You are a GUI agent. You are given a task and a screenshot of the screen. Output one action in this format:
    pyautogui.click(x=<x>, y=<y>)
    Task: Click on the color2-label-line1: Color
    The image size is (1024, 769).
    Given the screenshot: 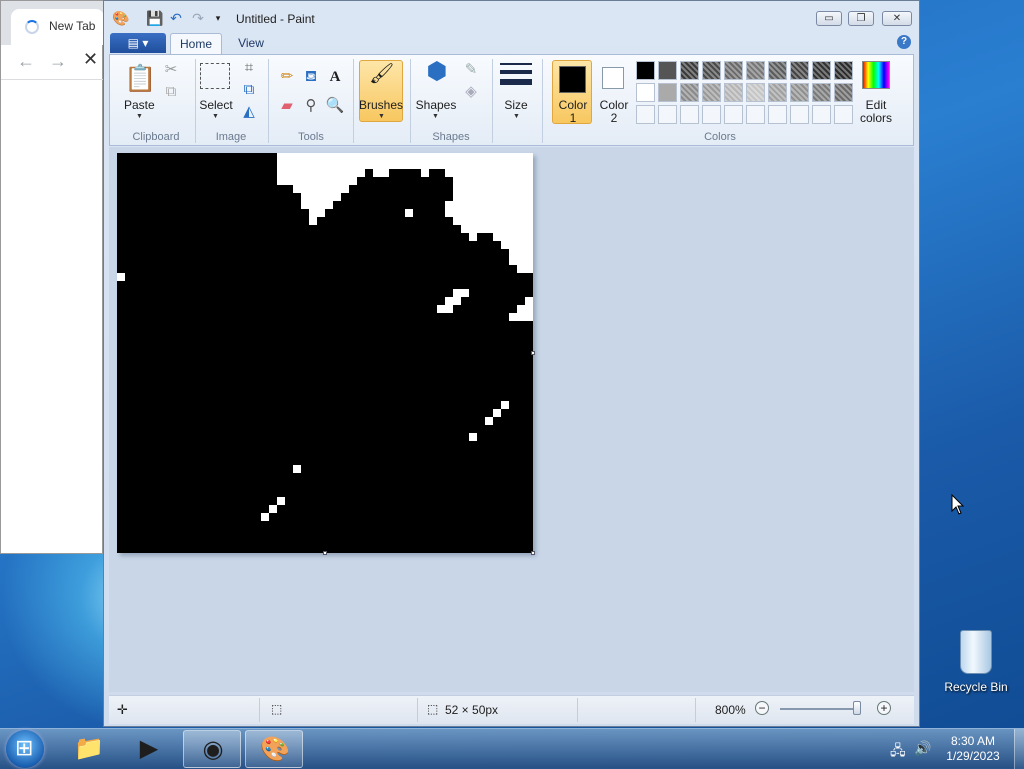 What is the action you would take?
    pyautogui.click(x=614, y=105)
    